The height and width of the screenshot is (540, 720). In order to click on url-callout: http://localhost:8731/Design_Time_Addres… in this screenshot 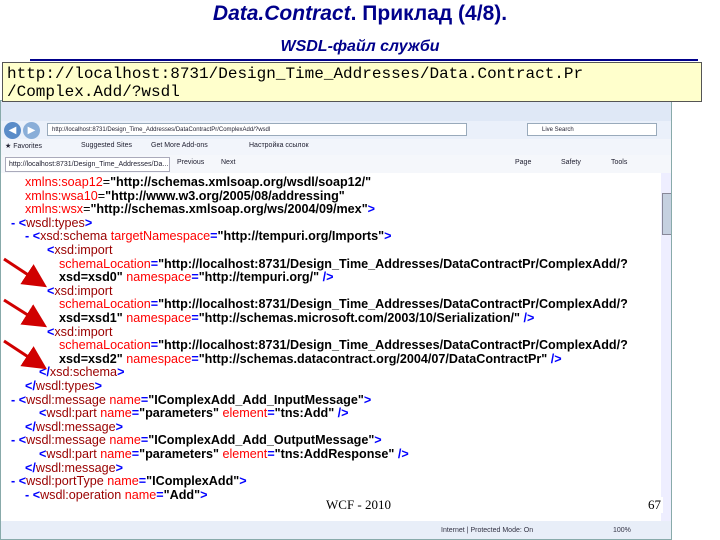, I will do `click(352, 82)`.